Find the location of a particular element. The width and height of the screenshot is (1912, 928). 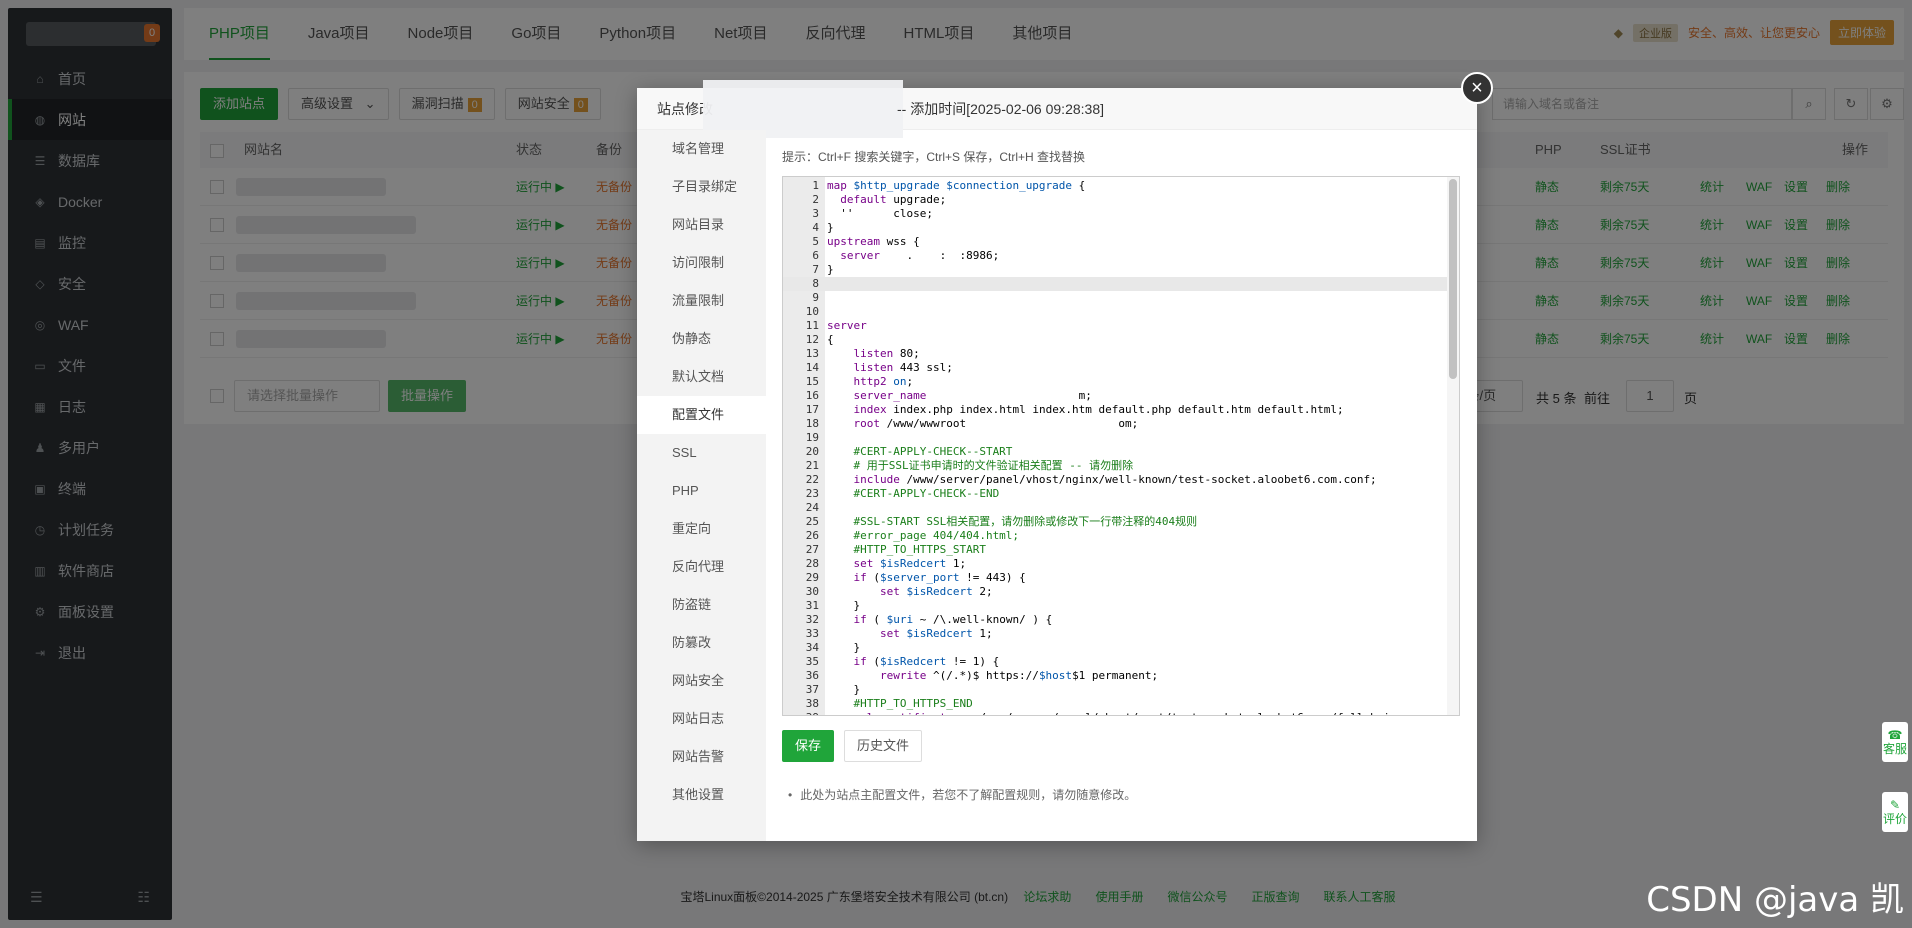

code-text: #HTTP_TO_HTTPS_END is located at coordinates (900, 703).